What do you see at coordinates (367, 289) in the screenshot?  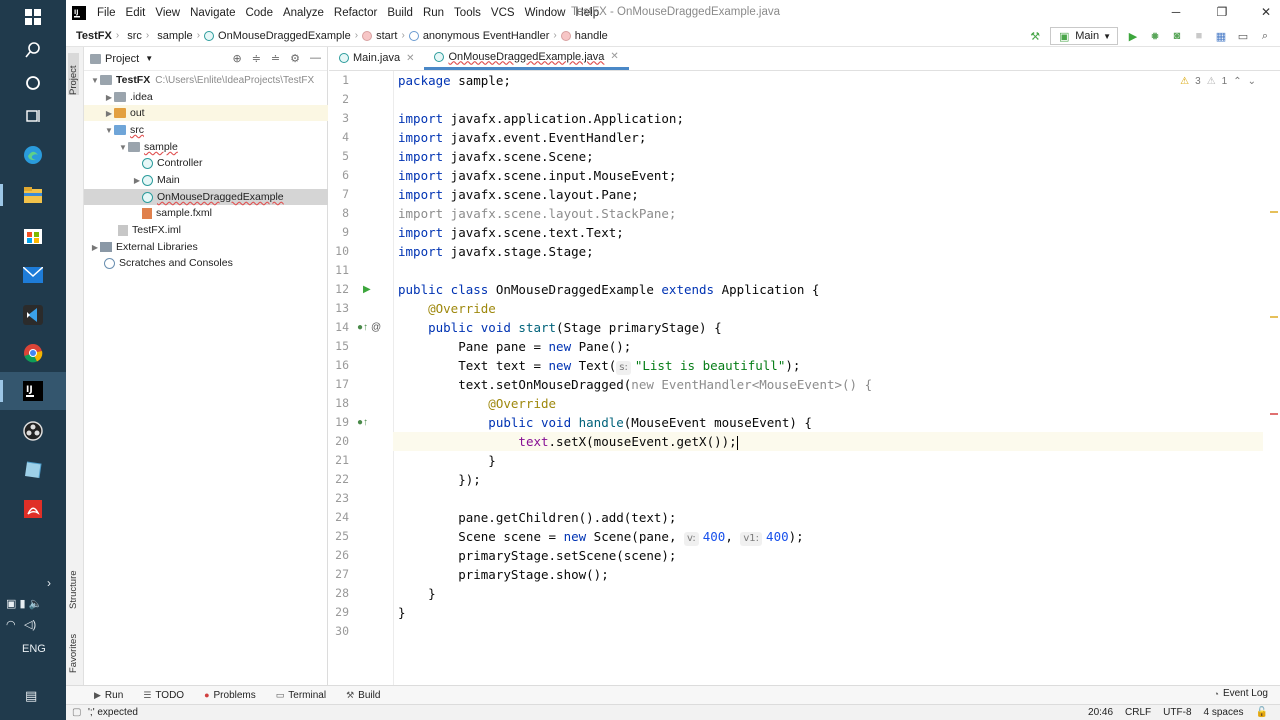 I see `run-class-icon: ▶` at bounding box center [367, 289].